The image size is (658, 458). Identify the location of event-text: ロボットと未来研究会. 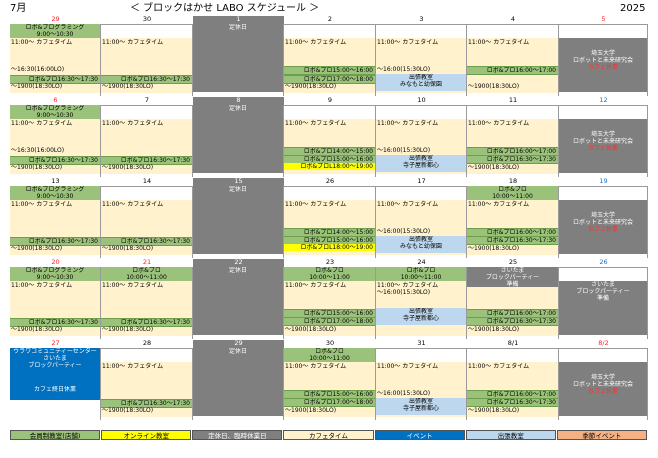
(602, 384).